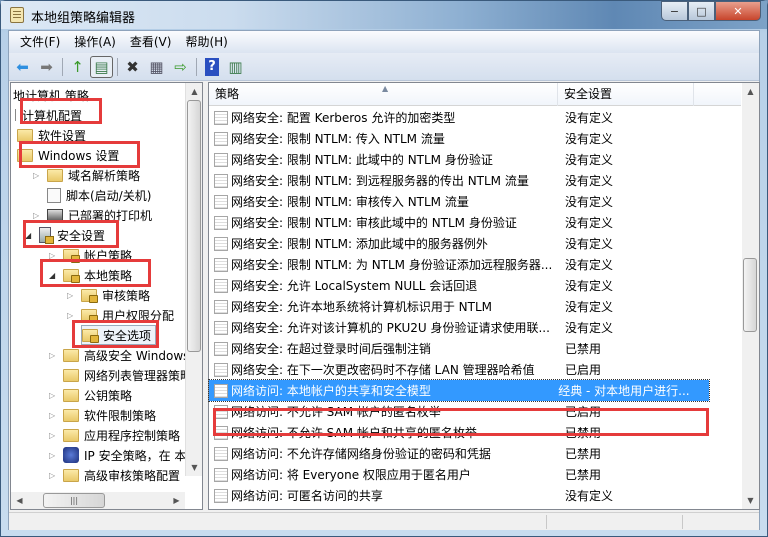 The width and height of the screenshot is (768, 537). I want to click on tree-item-name-resolution-policy: ▷ 域名解析策略, so click(86, 175).